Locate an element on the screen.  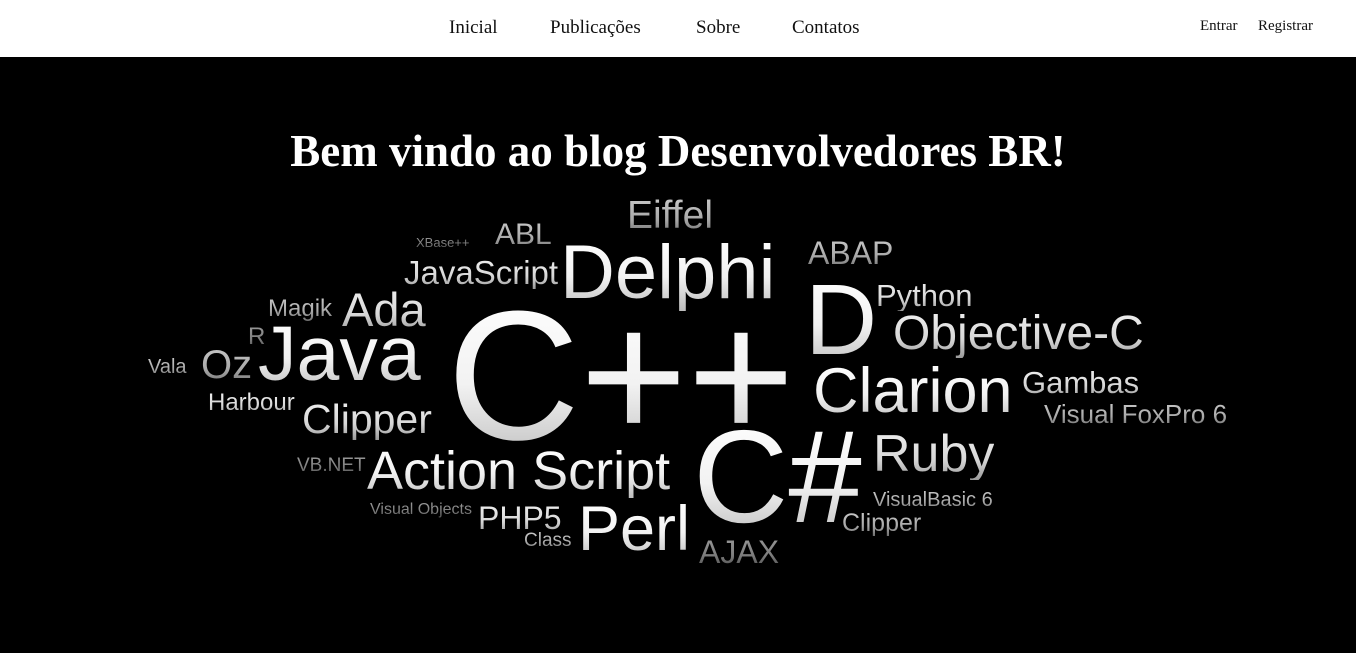
word-clipper-small: Clipper is located at coordinates (882, 523).